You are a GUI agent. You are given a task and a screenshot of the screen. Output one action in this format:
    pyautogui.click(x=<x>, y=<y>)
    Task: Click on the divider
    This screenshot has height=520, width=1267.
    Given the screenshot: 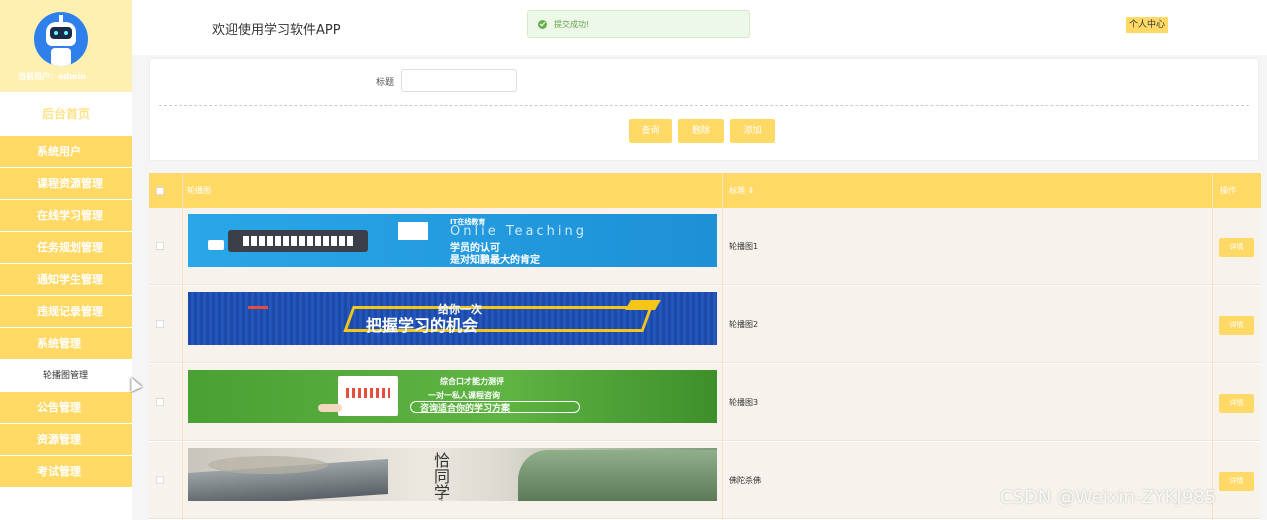 What is the action you would take?
    pyautogui.click(x=704, y=105)
    